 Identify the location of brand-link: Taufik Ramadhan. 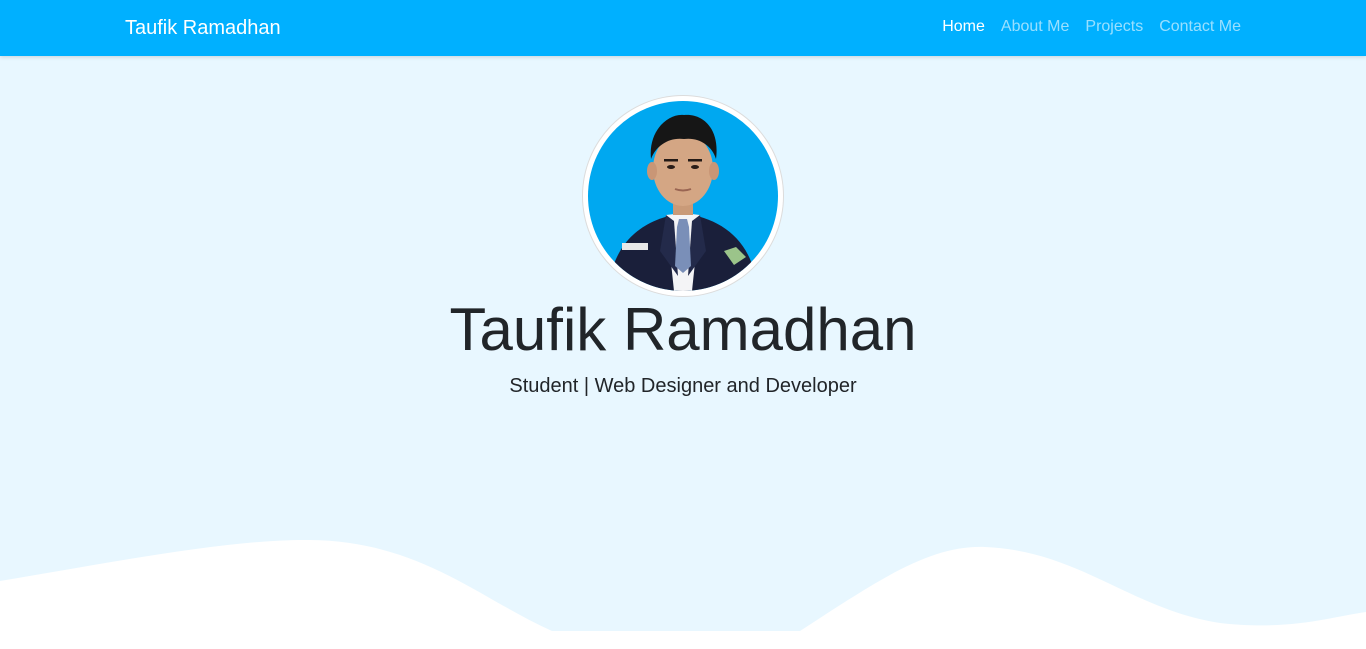
(203, 28).